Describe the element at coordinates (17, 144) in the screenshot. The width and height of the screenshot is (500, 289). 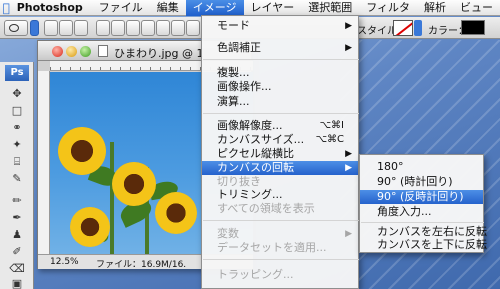
I see `magic-wand-tool-icon: ✦` at that location.